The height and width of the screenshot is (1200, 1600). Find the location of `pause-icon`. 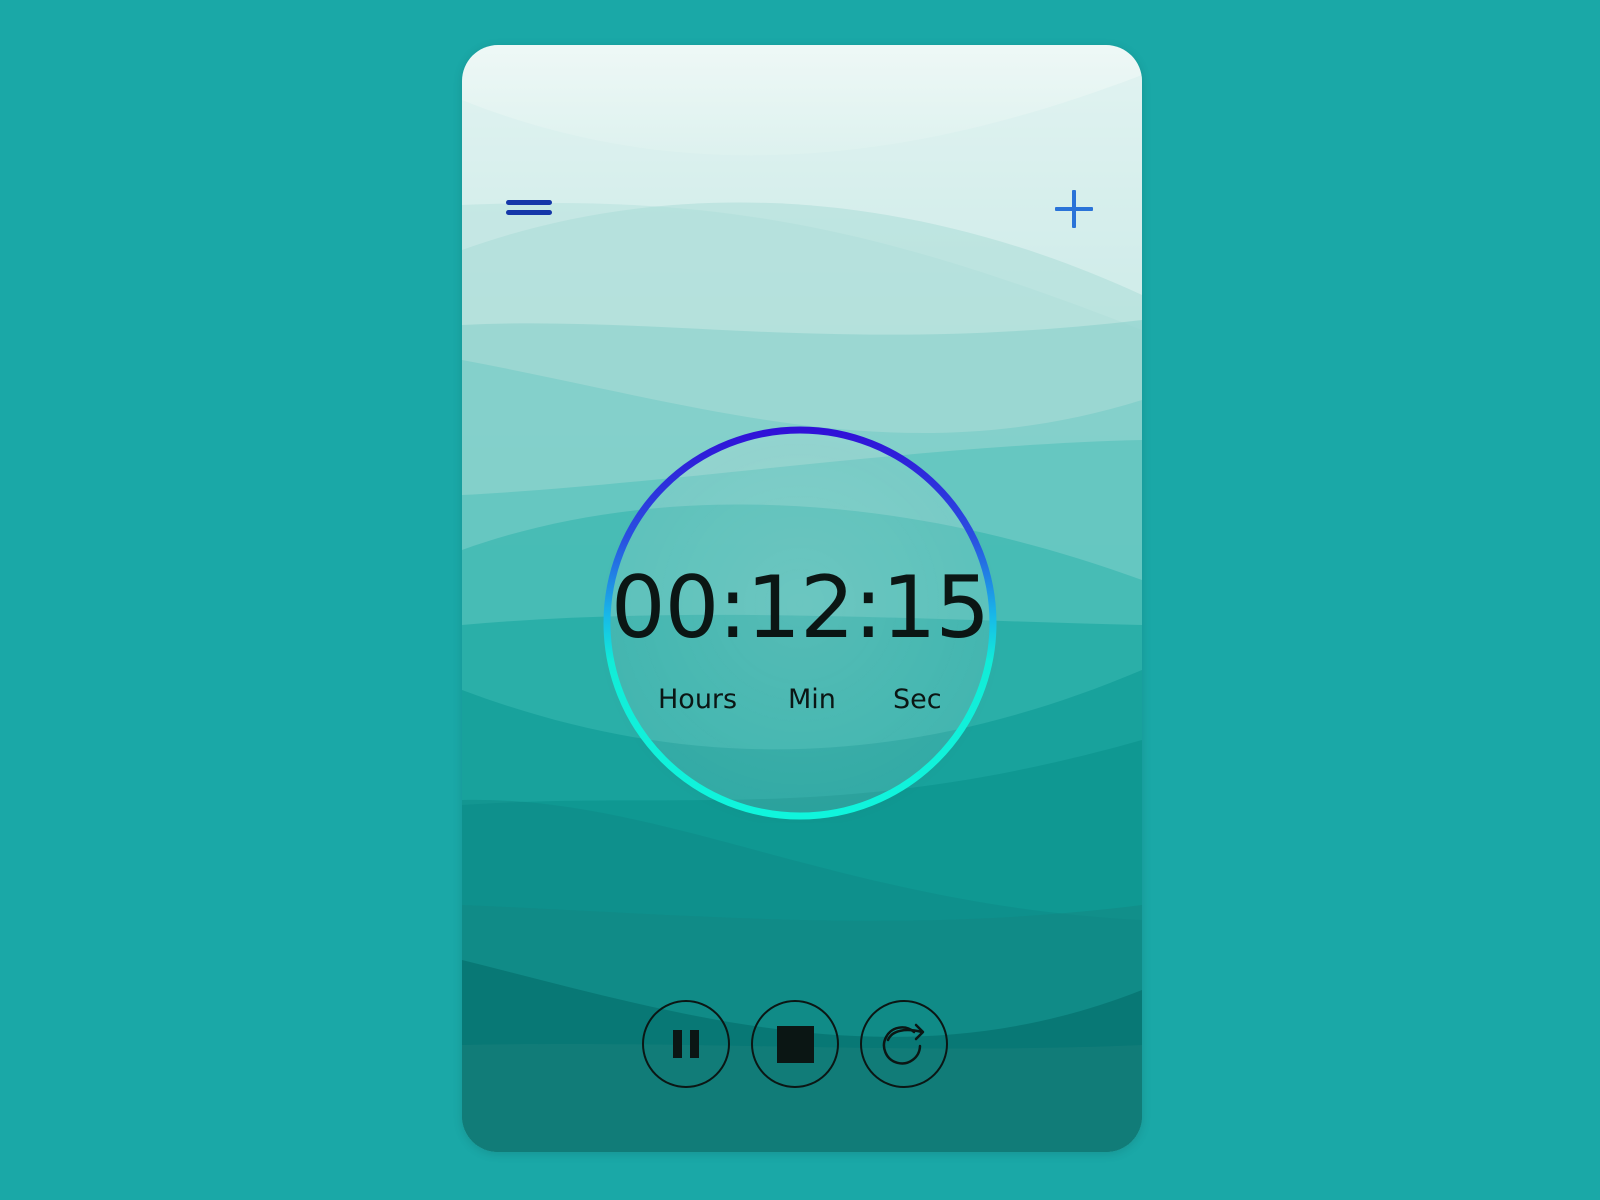

pause-icon is located at coordinates (686, 1044).